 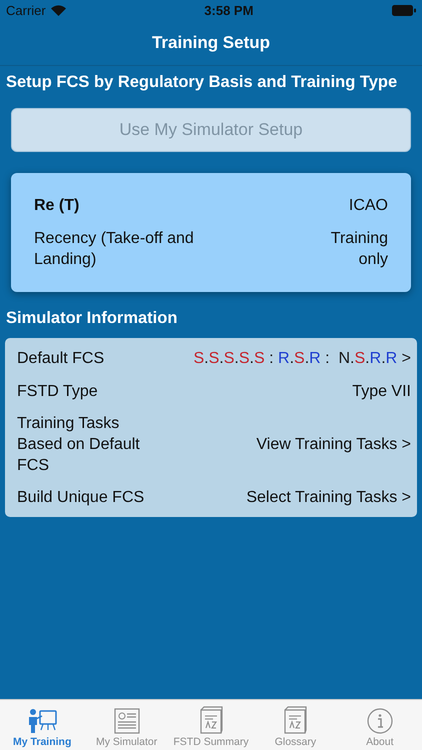 I want to click on presenter-icon, so click(x=42, y=721).